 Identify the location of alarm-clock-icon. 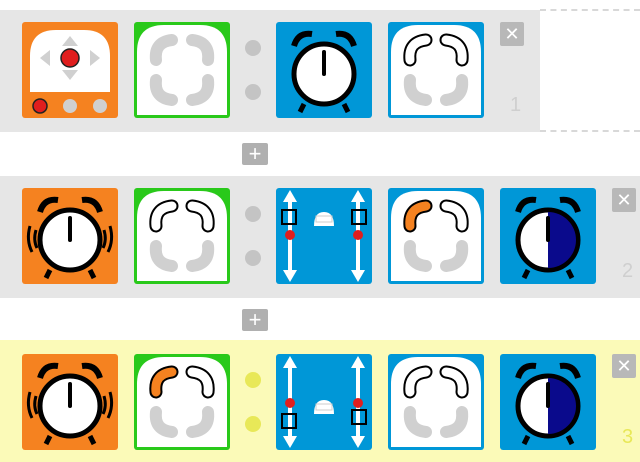
(324, 72).